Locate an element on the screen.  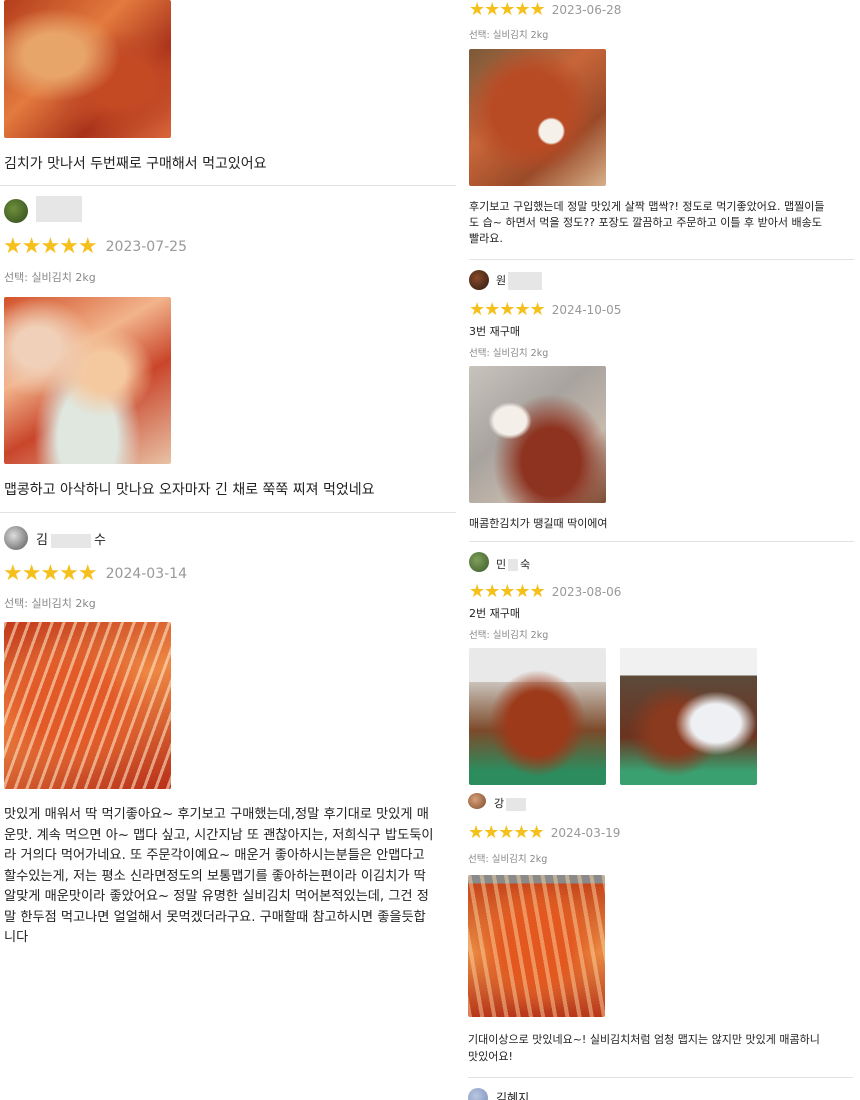
reviewer-name: 강 is located at coordinates (510, 803).